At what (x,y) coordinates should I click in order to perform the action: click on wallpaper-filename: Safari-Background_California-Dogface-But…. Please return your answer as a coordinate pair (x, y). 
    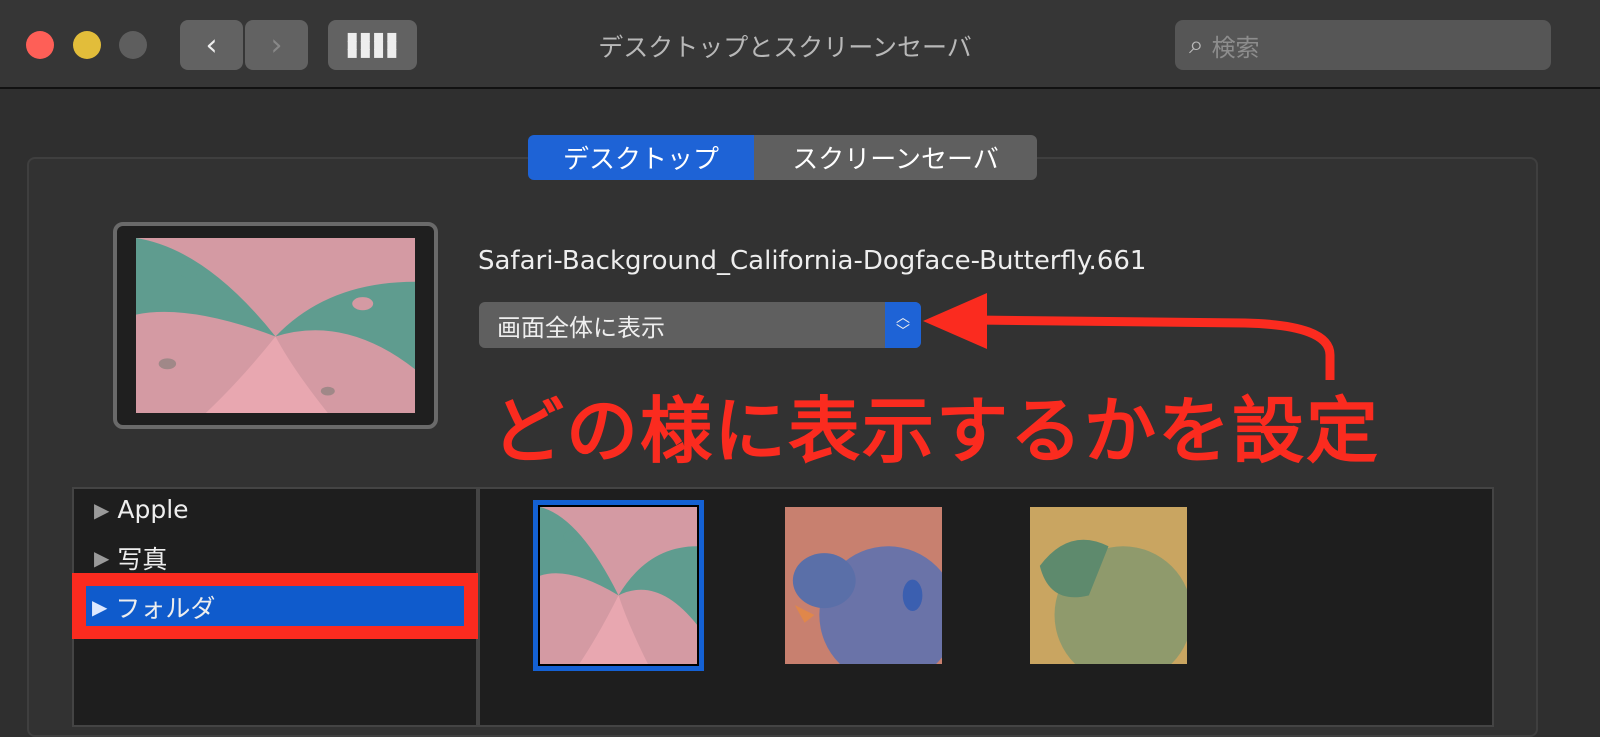
    Looking at the image, I should click on (812, 261).